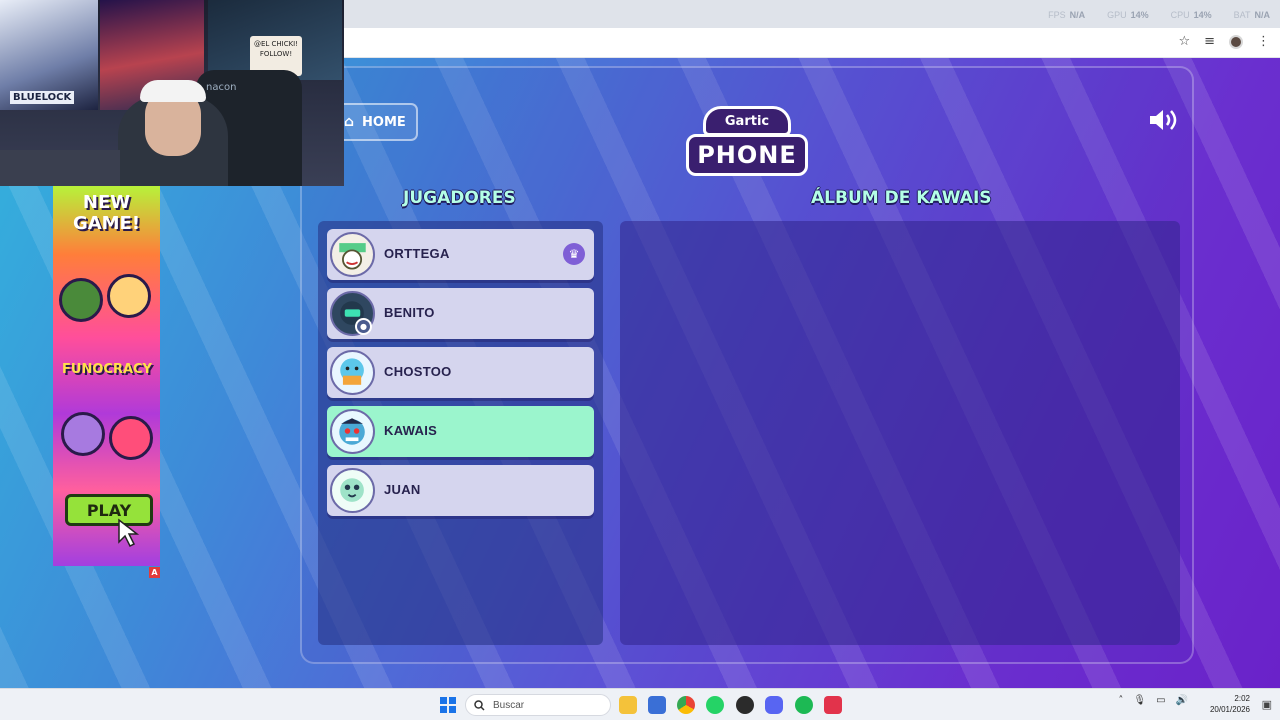 This screenshot has width=1280, height=720. I want to click on logo-top-badge: Gartic, so click(747, 121).